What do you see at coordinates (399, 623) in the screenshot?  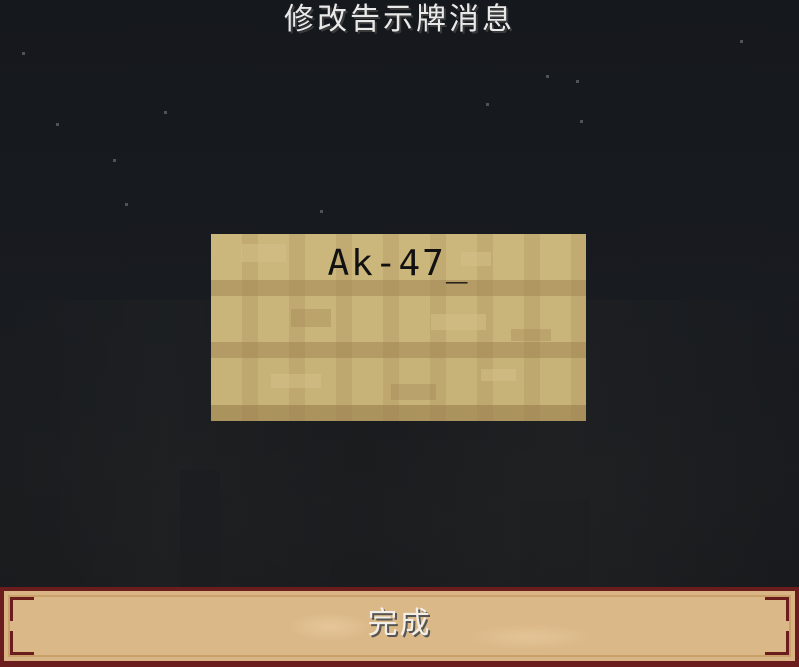 I see `done-button-label: 完成` at bounding box center [399, 623].